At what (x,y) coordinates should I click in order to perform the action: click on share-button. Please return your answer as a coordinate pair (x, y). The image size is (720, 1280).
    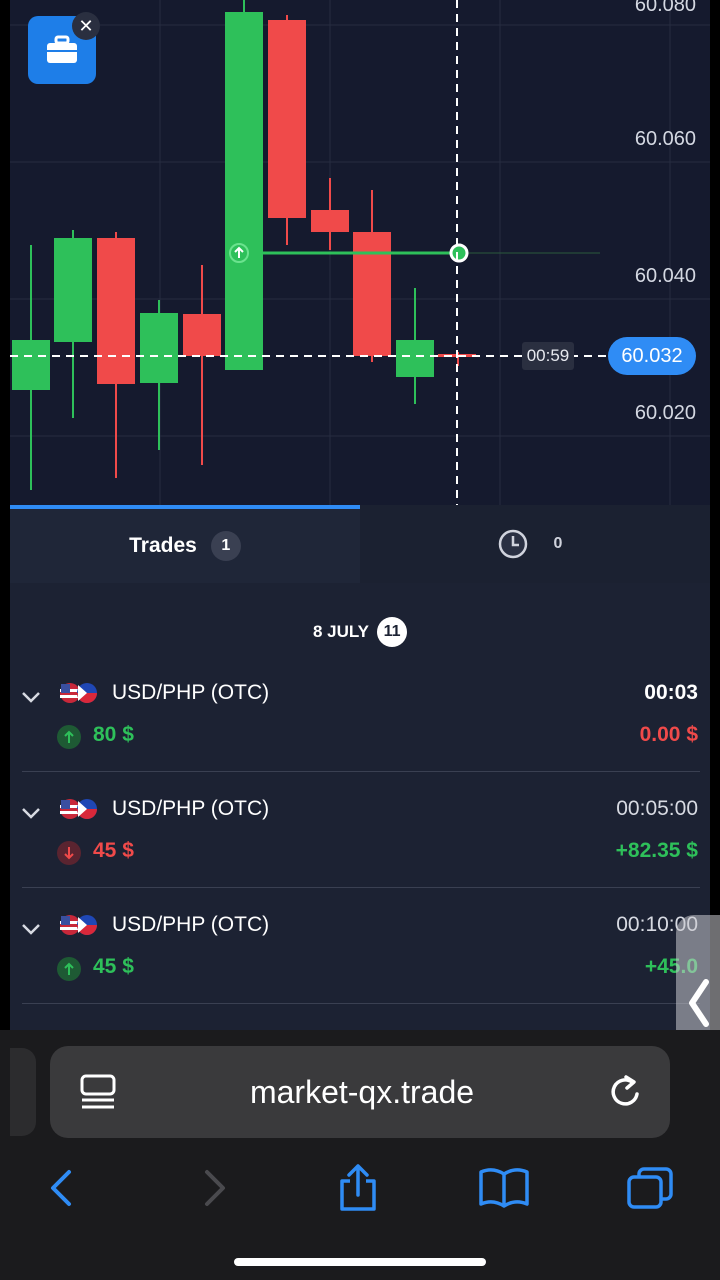
    Looking at the image, I should click on (358, 1188).